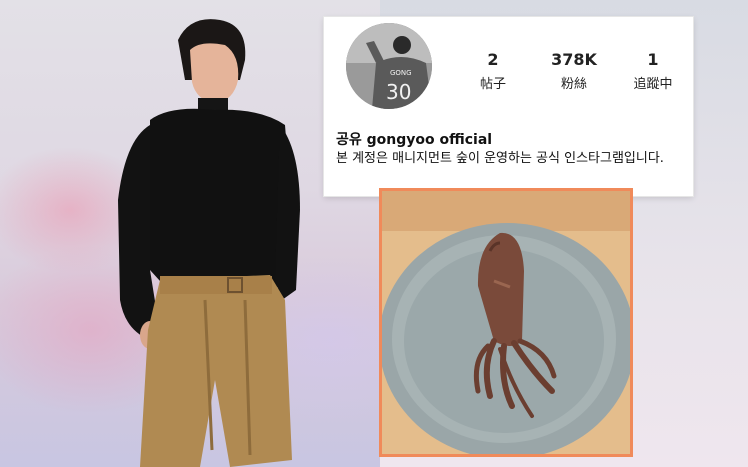  Describe the element at coordinates (653, 84) in the screenshot. I see `following-label: 追蹤中` at that location.